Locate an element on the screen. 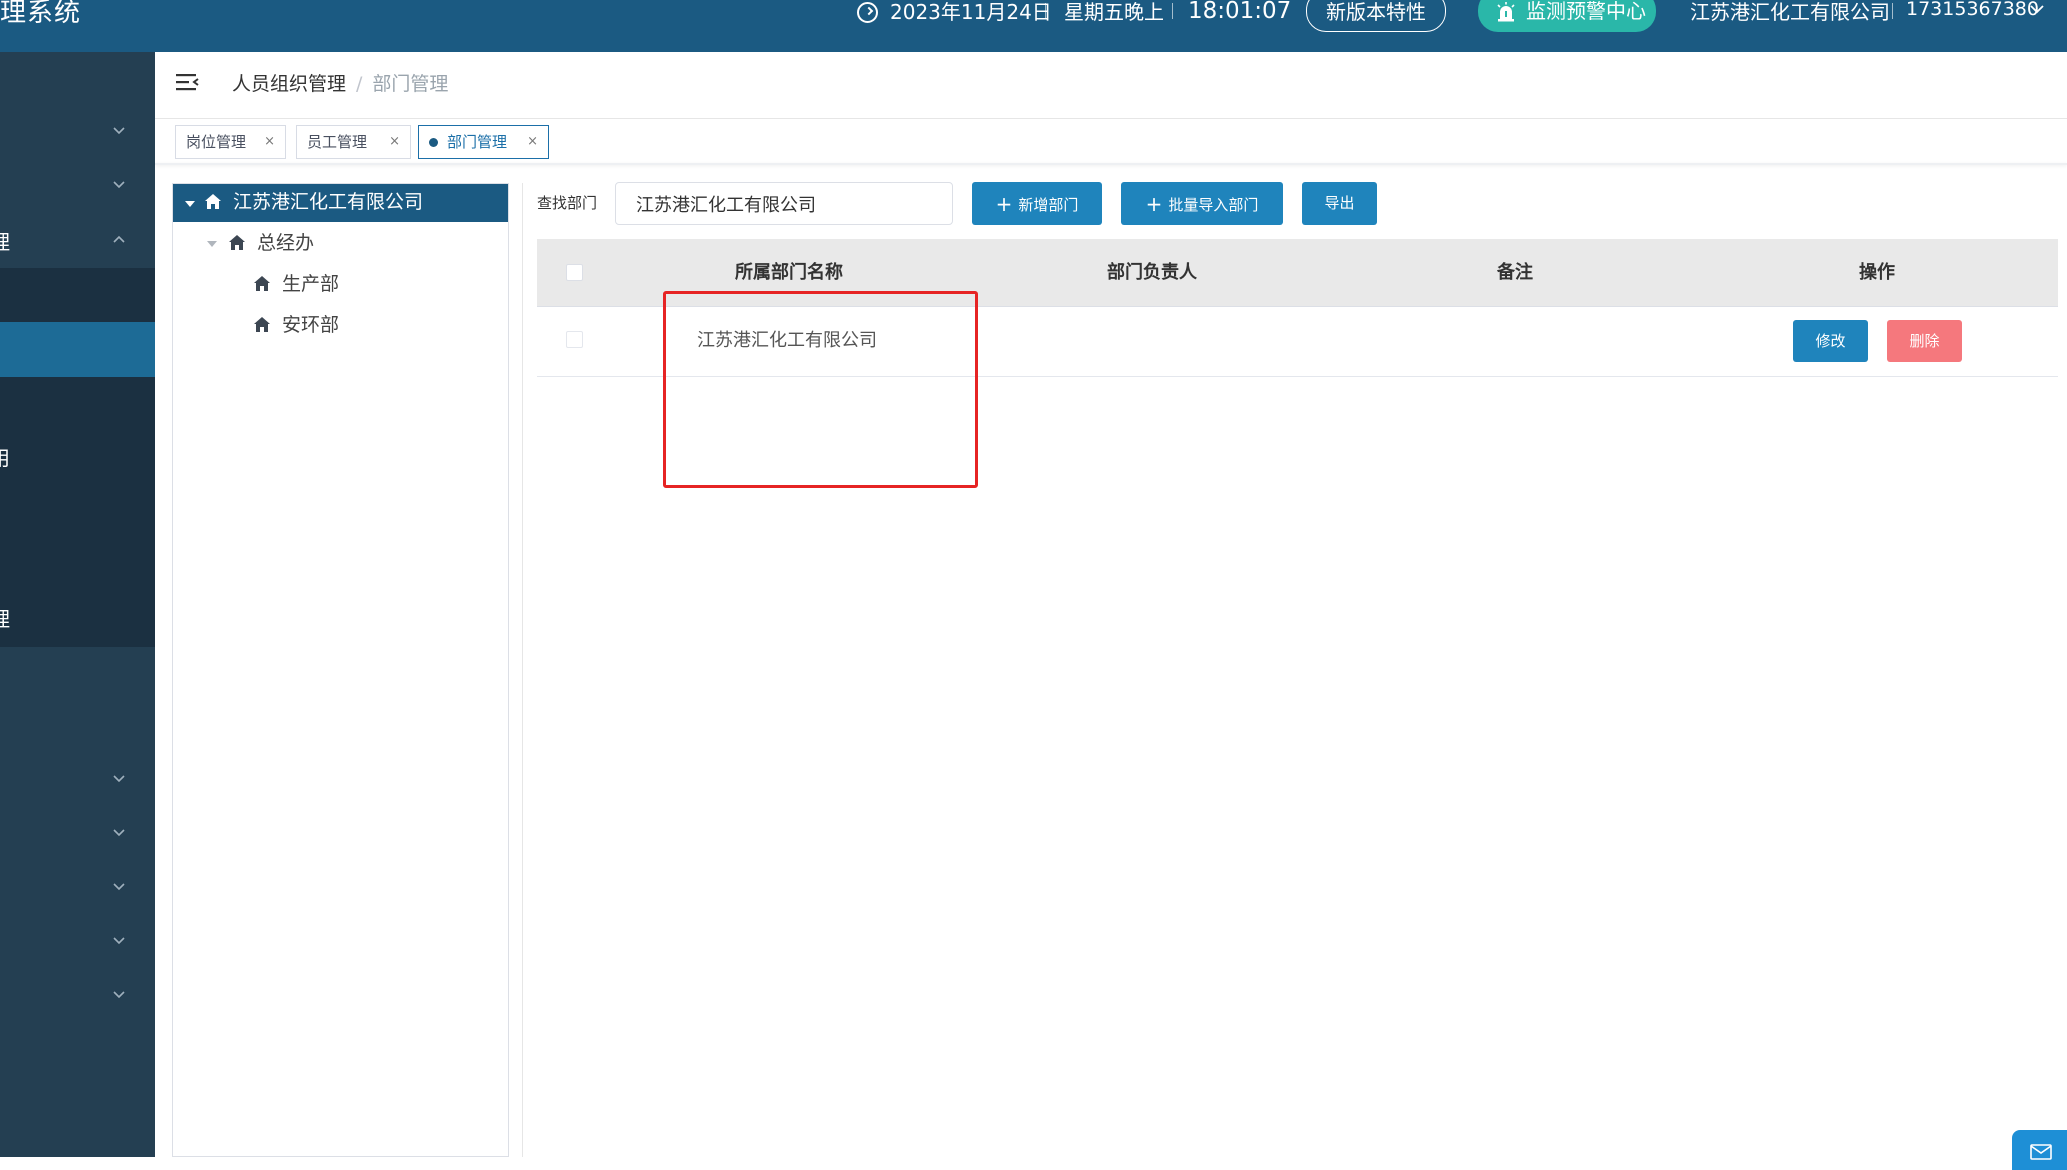  tree-node-root: 江苏港汇化工有限公司 is located at coordinates (340, 203).